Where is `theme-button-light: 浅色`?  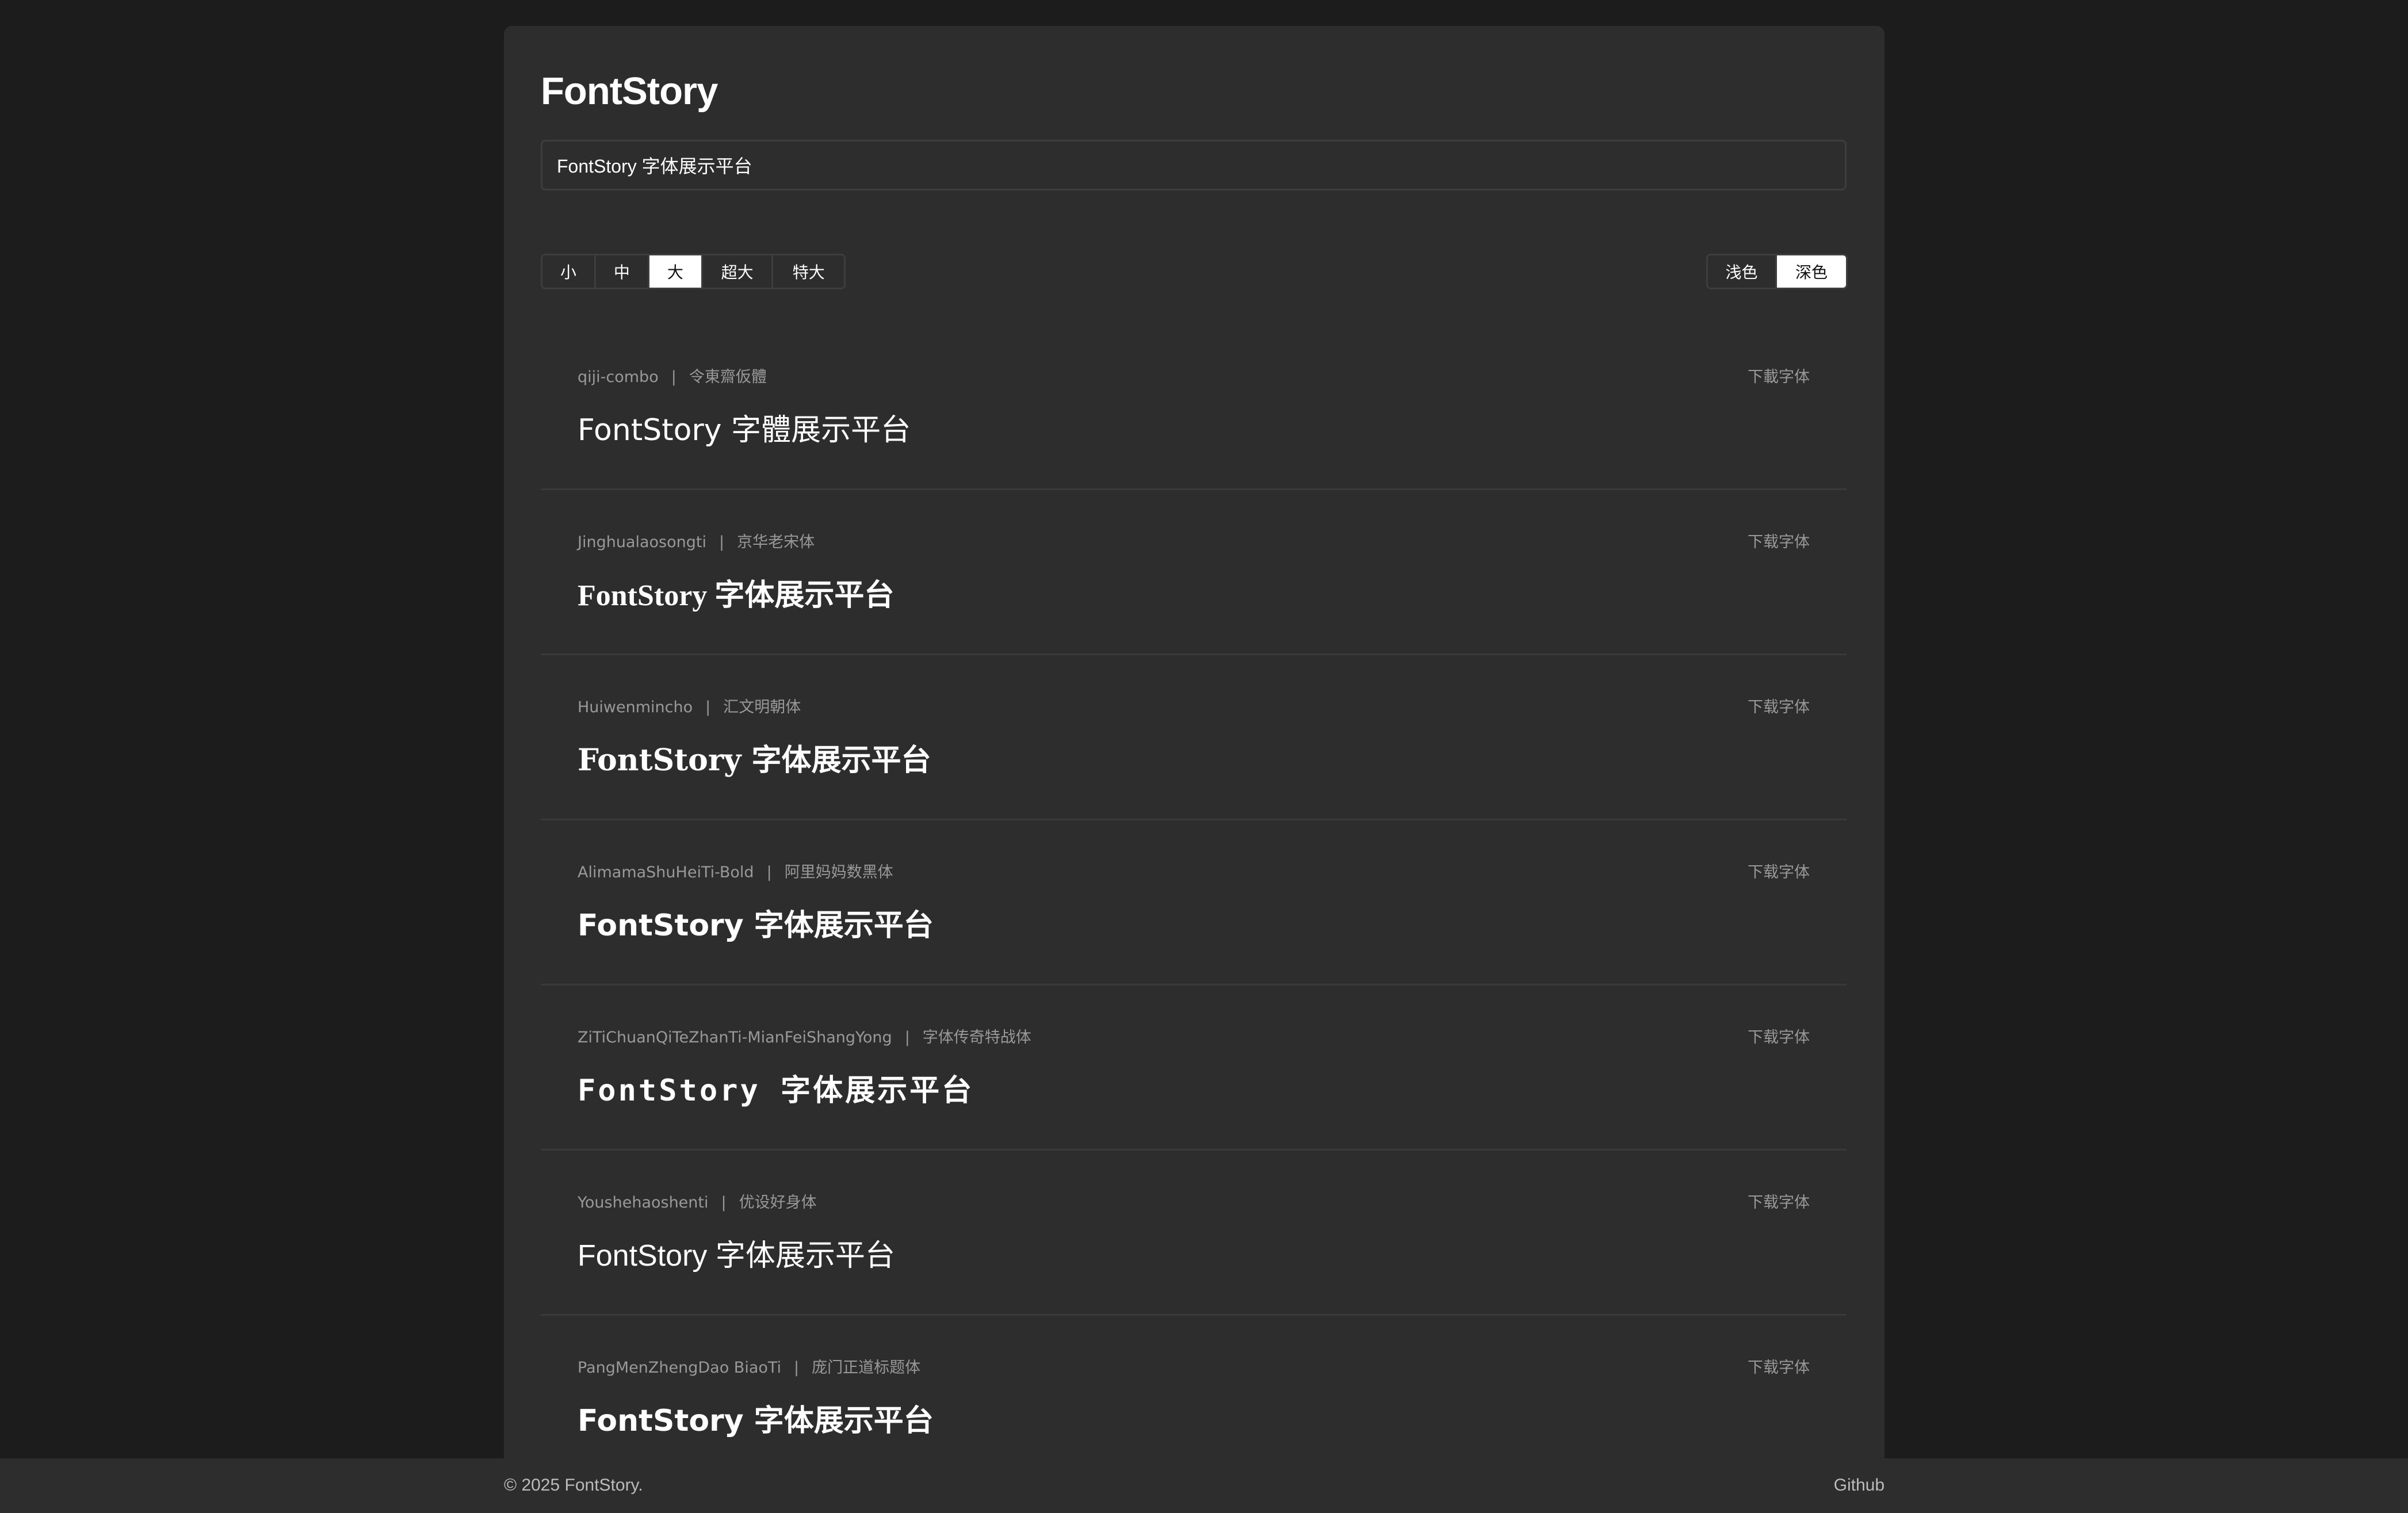 theme-button-light: 浅色 is located at coordinates (1743, 271).